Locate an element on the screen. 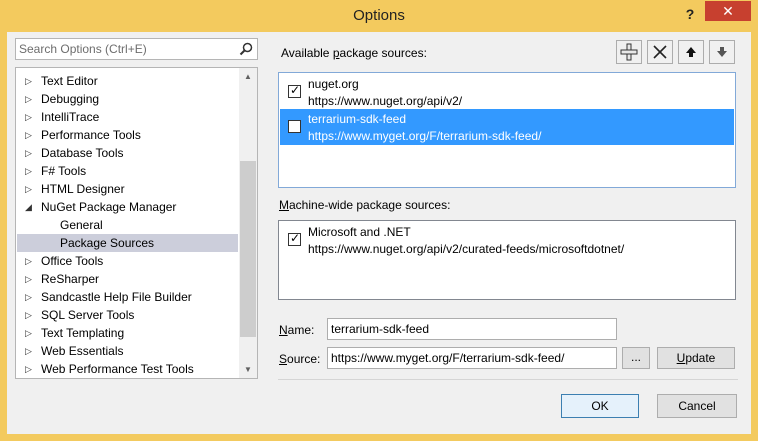  source-label: Source: is located at coordinates (300, 359).